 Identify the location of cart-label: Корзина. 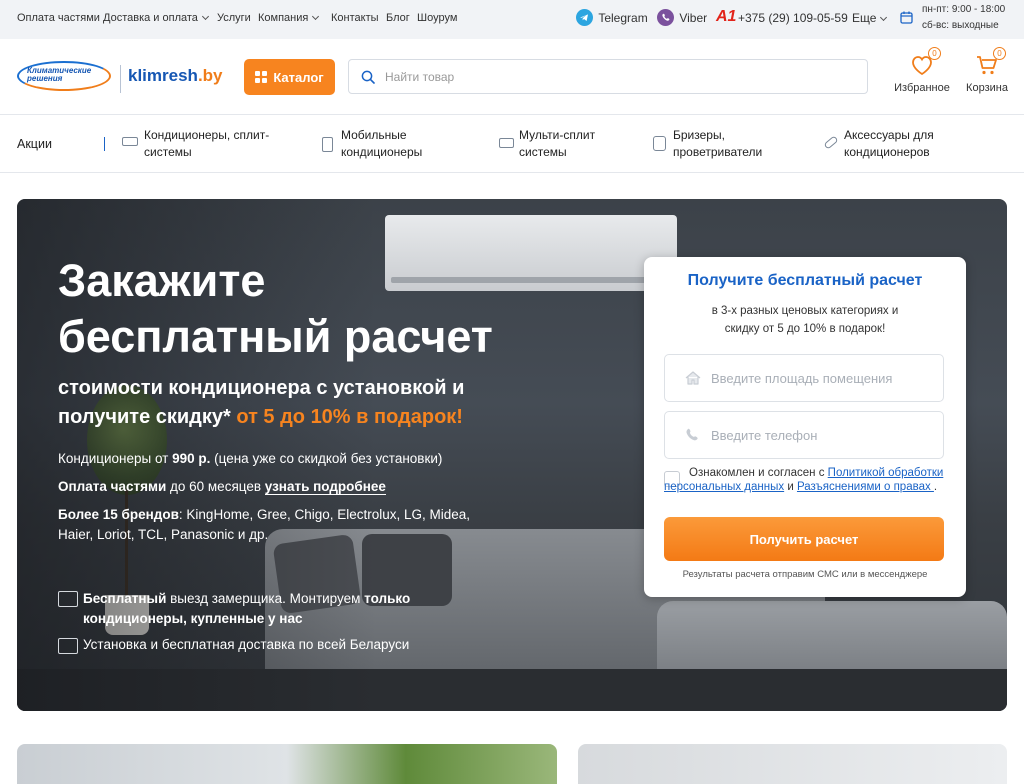
(987, 88).